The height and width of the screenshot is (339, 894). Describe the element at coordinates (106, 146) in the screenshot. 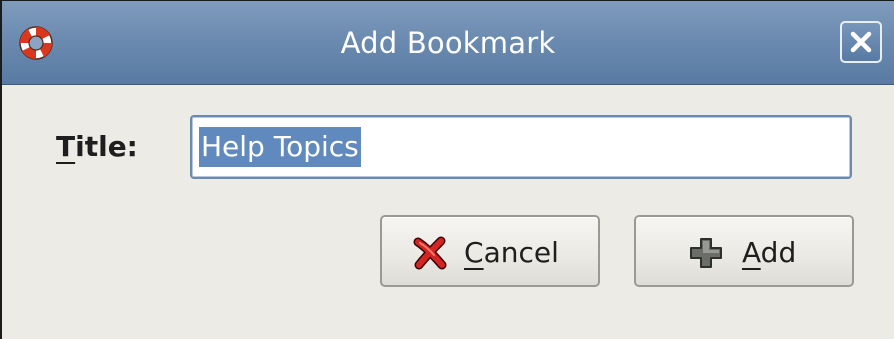

I see `title-label-text: itle:` at that location.